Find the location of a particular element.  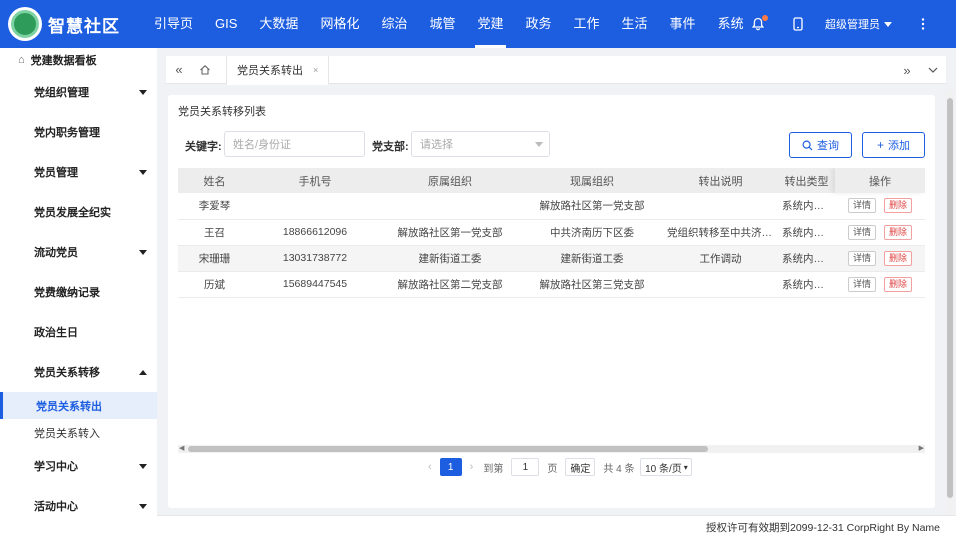

sidebar-item-label: 流动党员 is located at coordinates (56, 253).